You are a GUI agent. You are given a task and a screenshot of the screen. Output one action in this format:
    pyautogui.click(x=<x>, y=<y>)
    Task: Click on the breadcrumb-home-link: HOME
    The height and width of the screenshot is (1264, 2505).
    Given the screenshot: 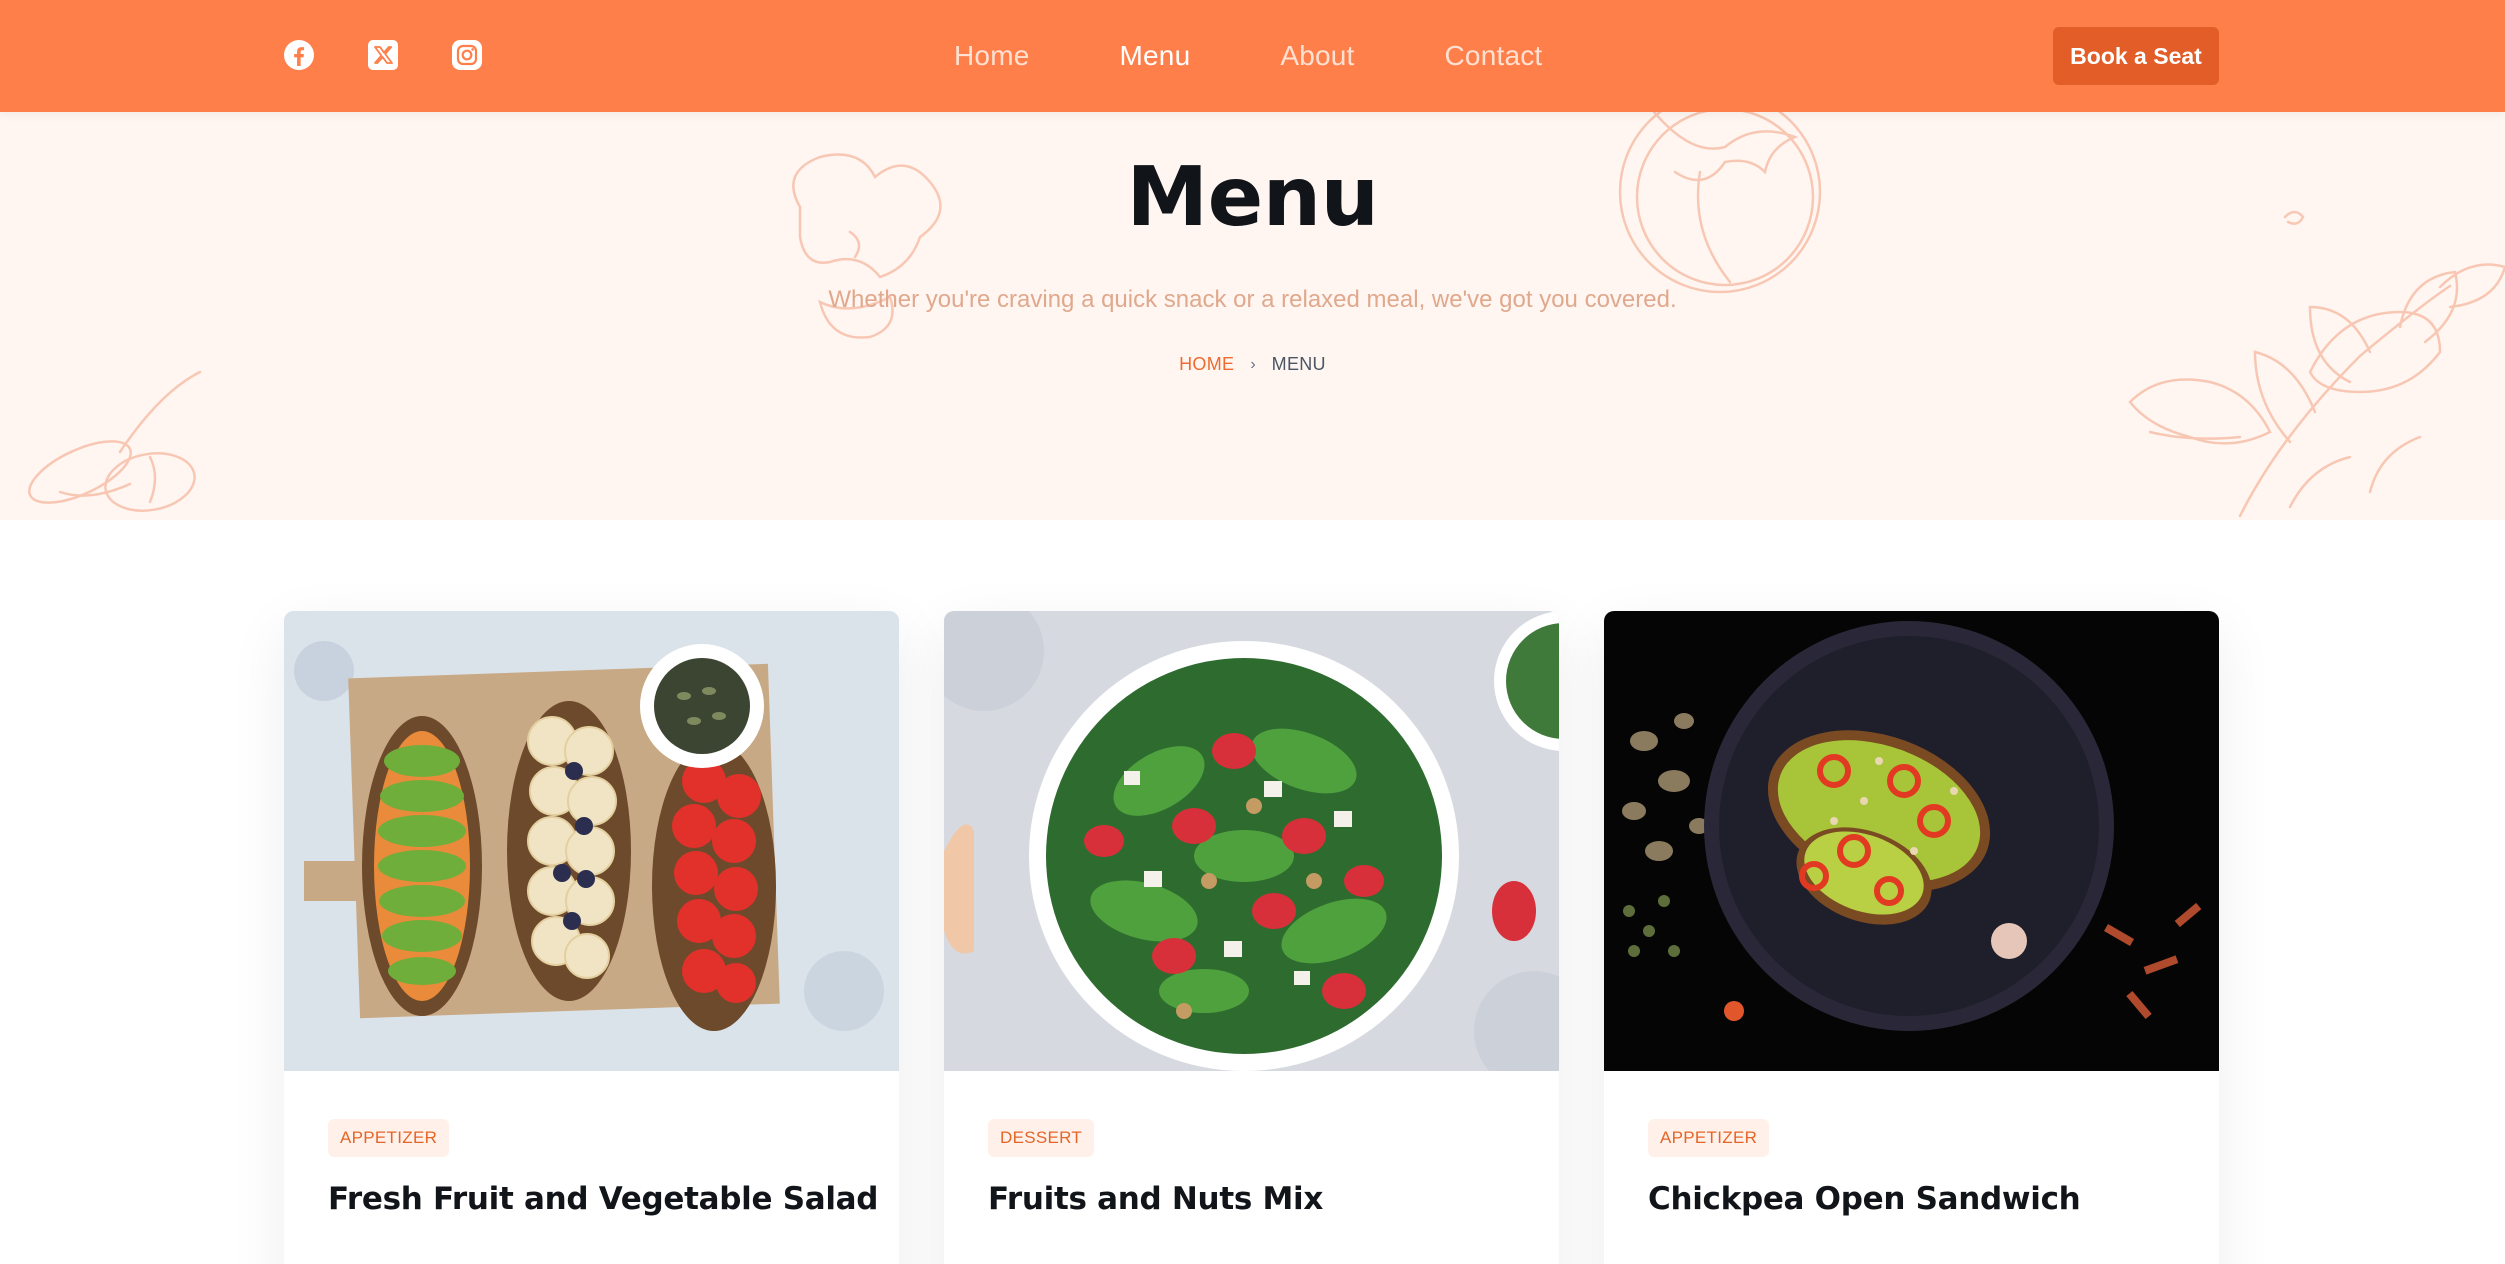 What is the action you would take?
    pyautogui.click(x=1206, y=364)
    